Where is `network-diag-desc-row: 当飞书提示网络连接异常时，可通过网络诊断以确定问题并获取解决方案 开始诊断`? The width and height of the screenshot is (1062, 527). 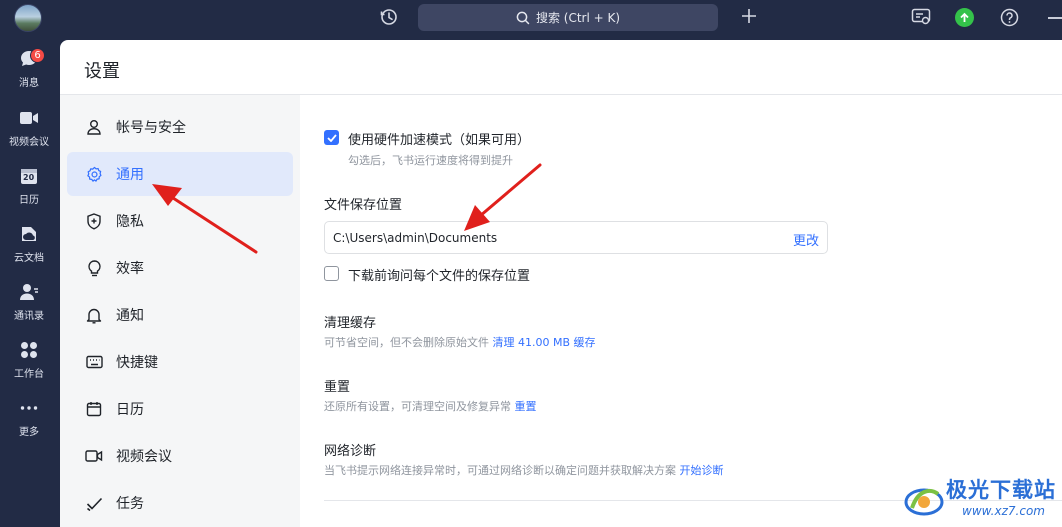 network-diag-desc-row: 当飞书提示网络连接异常时，可通过网络诊断以确定问题并获取解决方案 开始诊断 is located at coordinates (524, 470).